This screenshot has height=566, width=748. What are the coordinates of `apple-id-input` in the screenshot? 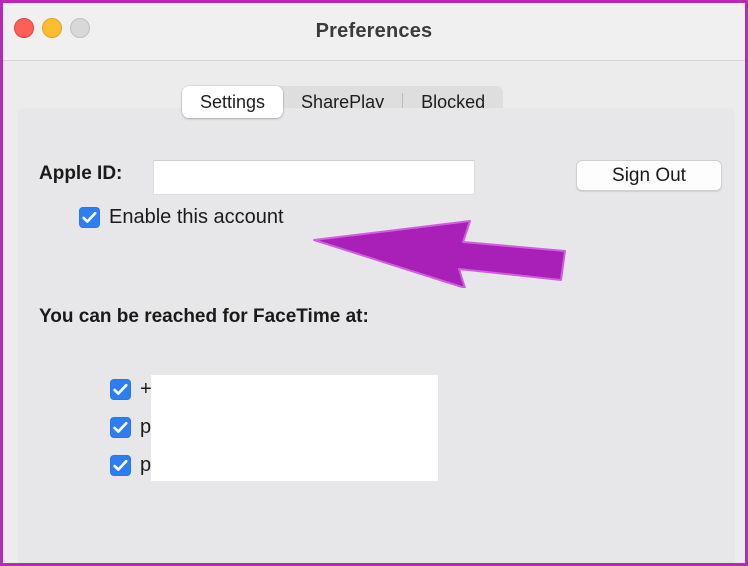 It's located at (314, 177).